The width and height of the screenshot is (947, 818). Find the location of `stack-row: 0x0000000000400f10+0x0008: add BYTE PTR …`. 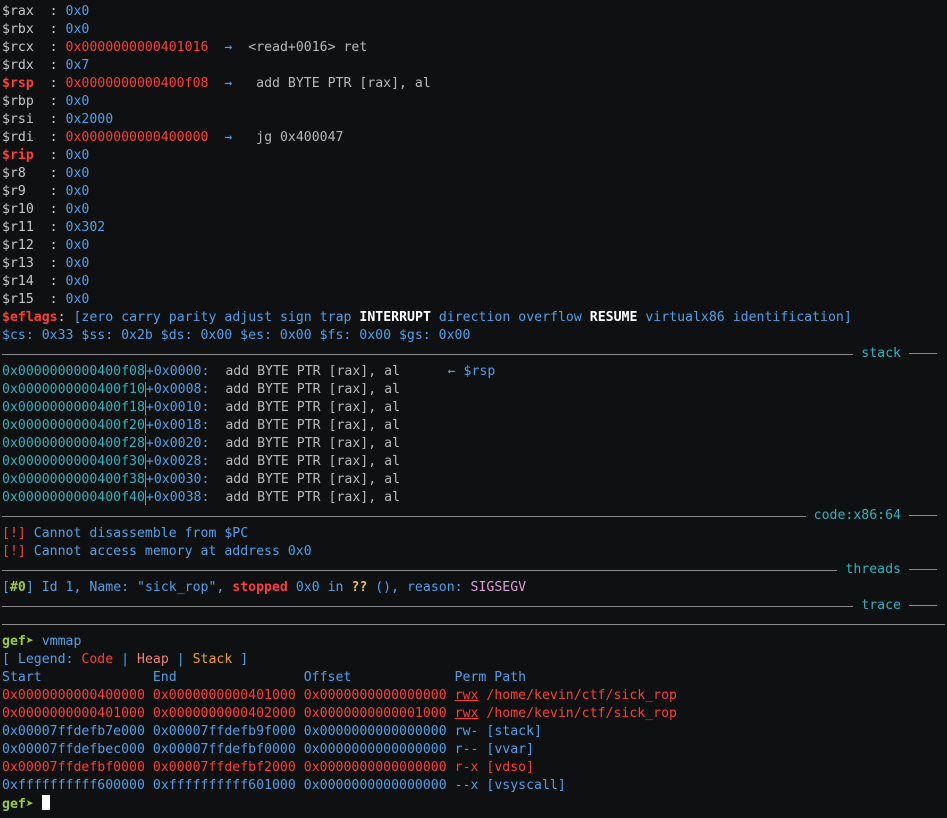

stack-row: 0x0000000000400f10+0x0008: add BYTE PTR … is located at coordinates (473, 390).